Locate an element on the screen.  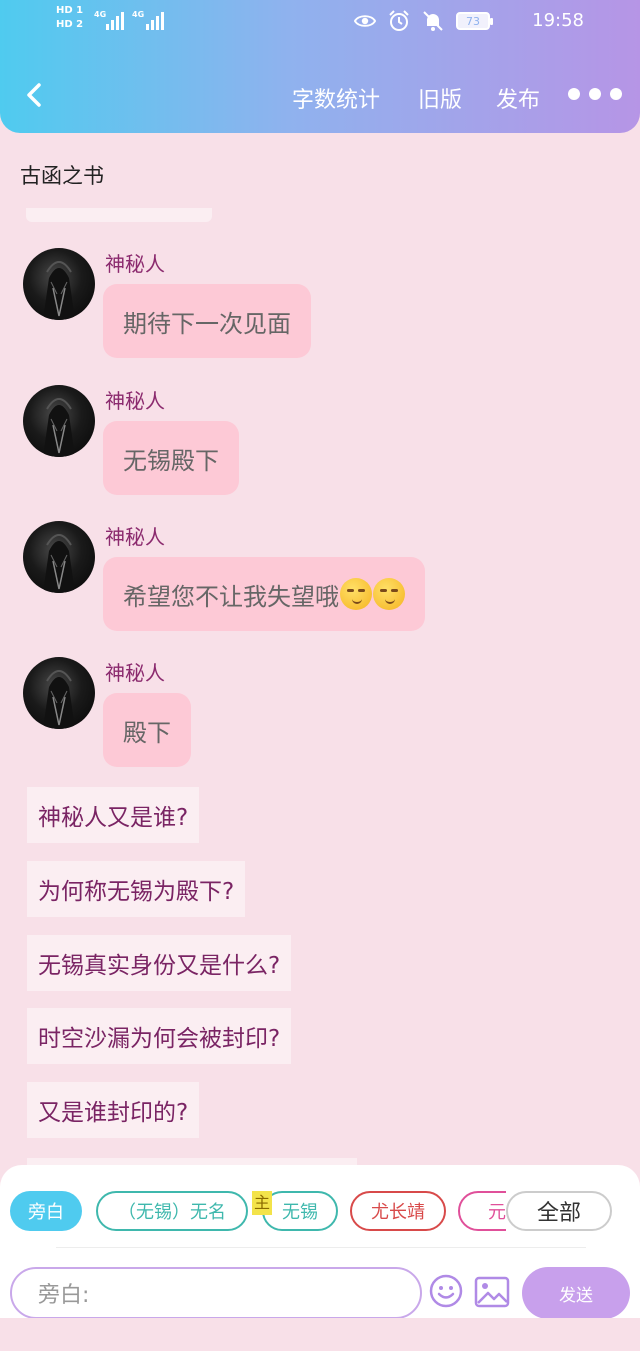
sim2-label: HD 2 is located at coordinates (70, 24).